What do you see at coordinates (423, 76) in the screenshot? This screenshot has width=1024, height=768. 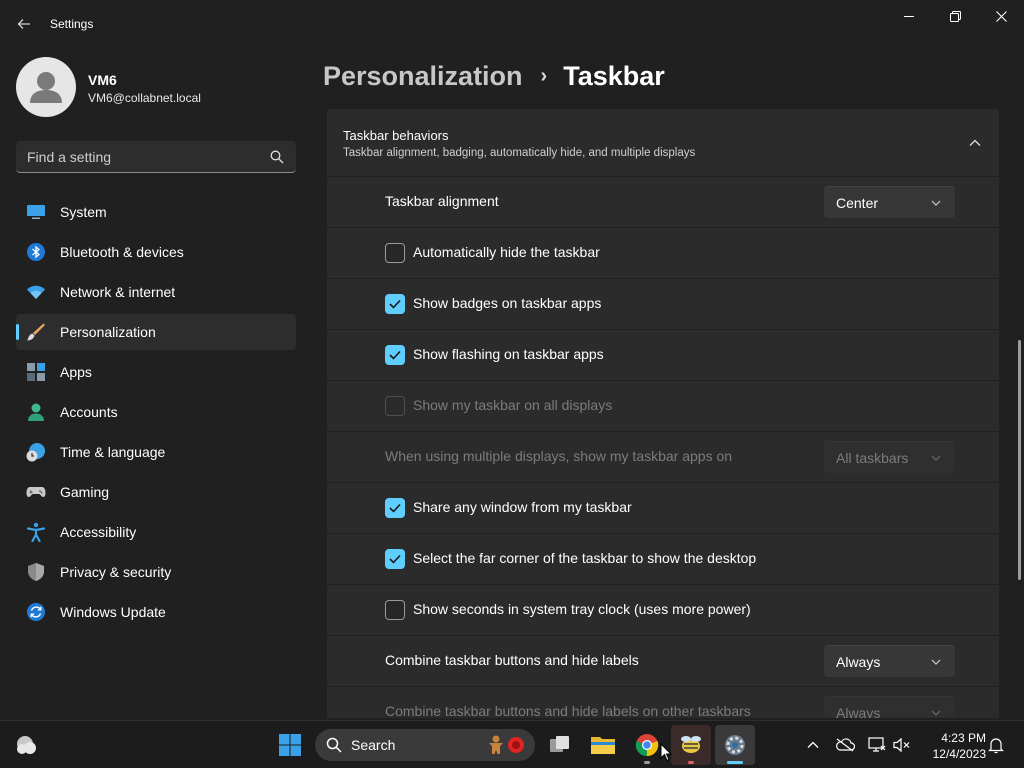 I see `breadcrumb-parent-link: Personalization` at bounding box center [423, 76].